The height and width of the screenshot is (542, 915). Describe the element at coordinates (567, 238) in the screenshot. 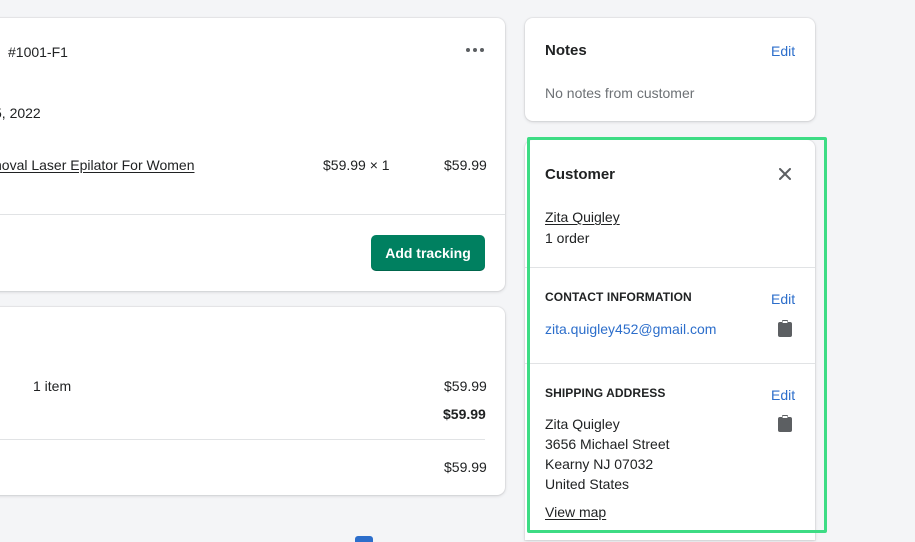

I see `customer-orders-count: 1 order` at that location.